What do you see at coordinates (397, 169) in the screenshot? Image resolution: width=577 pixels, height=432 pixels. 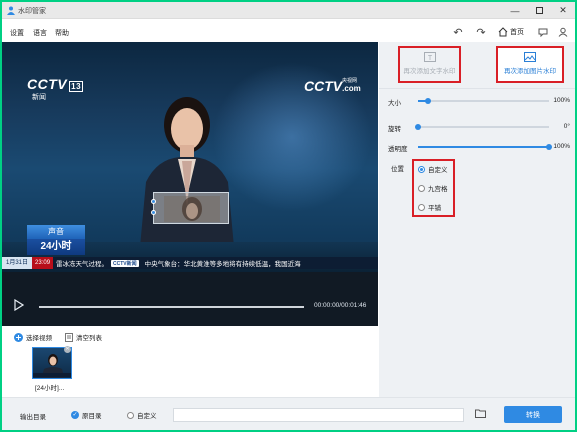 I see `position-label: 位置` at bounding box center [397, 169].